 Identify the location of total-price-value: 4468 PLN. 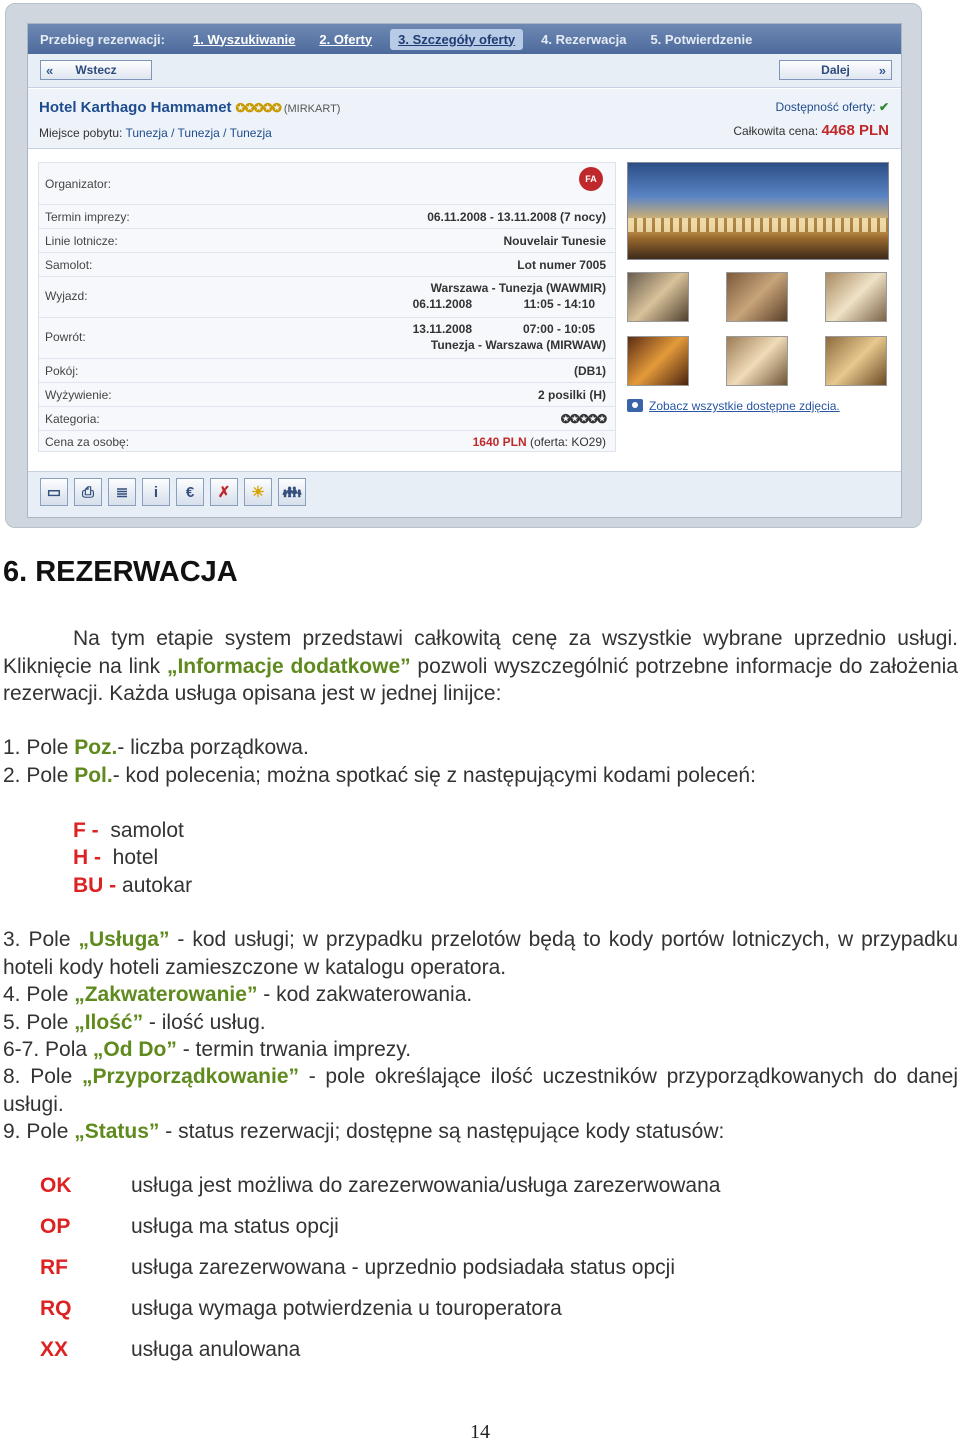
(855, 130).